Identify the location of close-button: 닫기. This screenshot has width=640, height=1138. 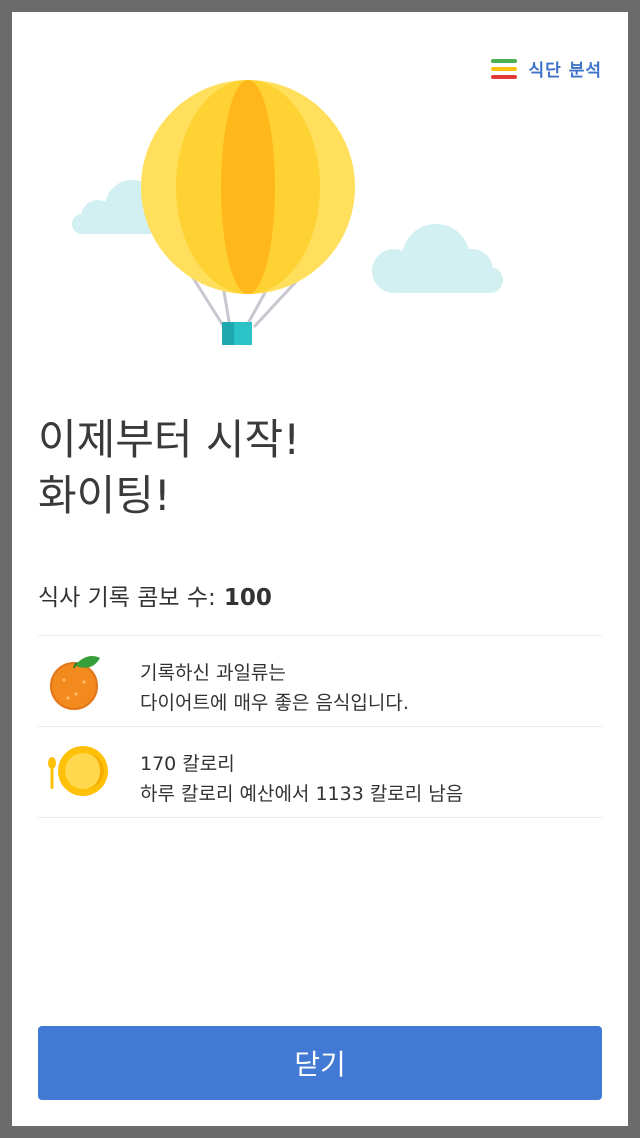
(320, 1063).